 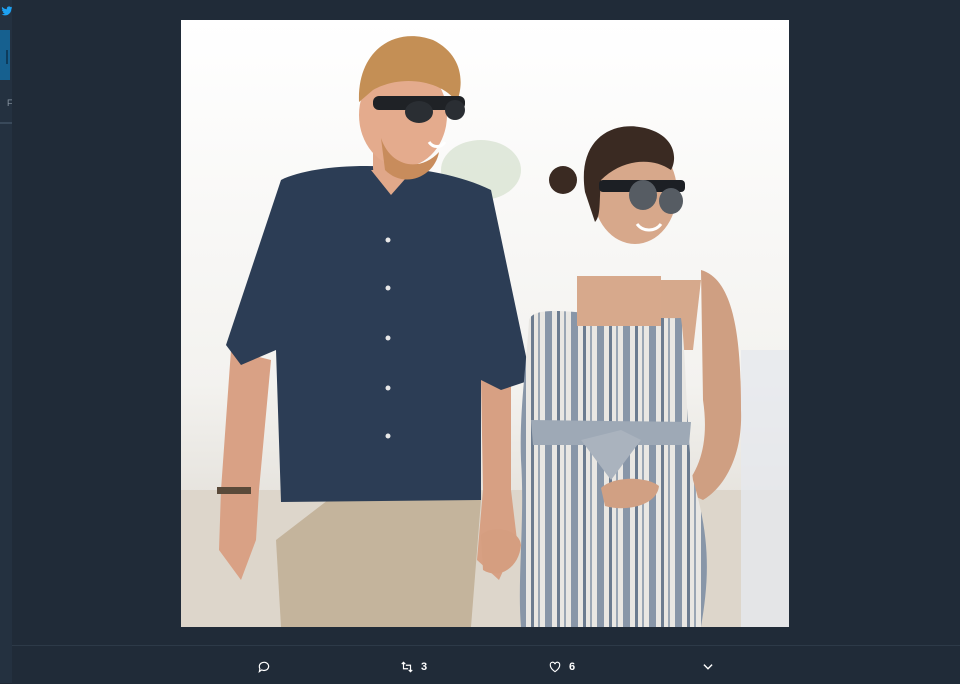 I want to click on background-blue-tab, so click(x=5, y=55).